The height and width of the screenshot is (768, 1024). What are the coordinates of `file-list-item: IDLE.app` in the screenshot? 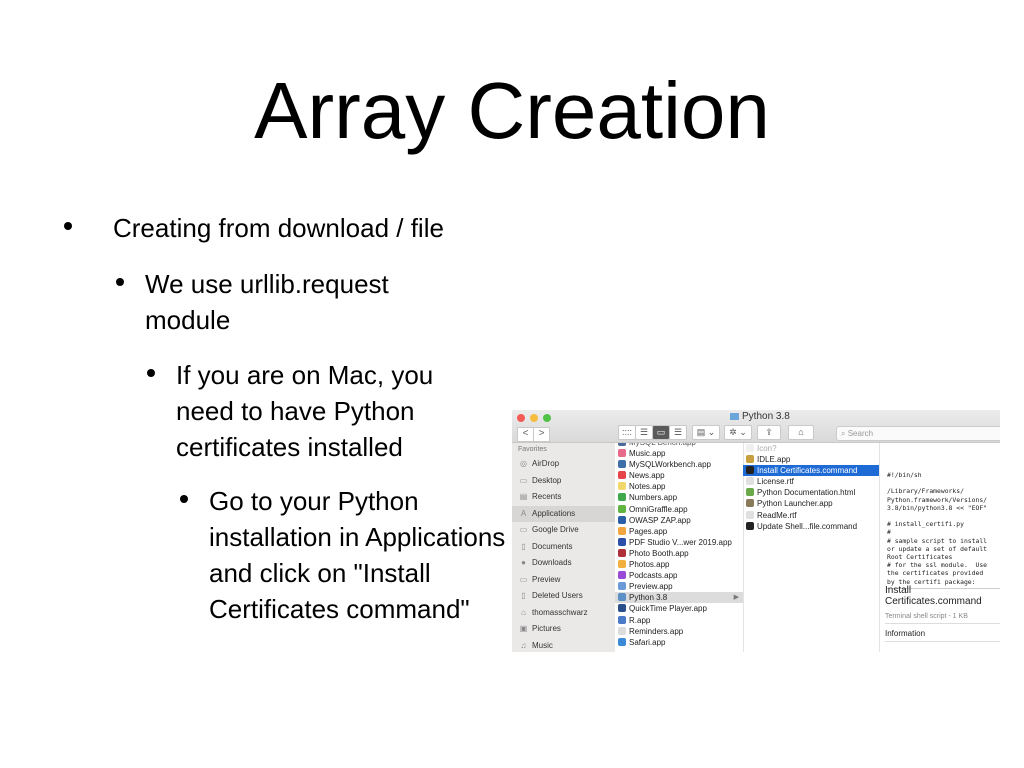 It's located at (811, 459).